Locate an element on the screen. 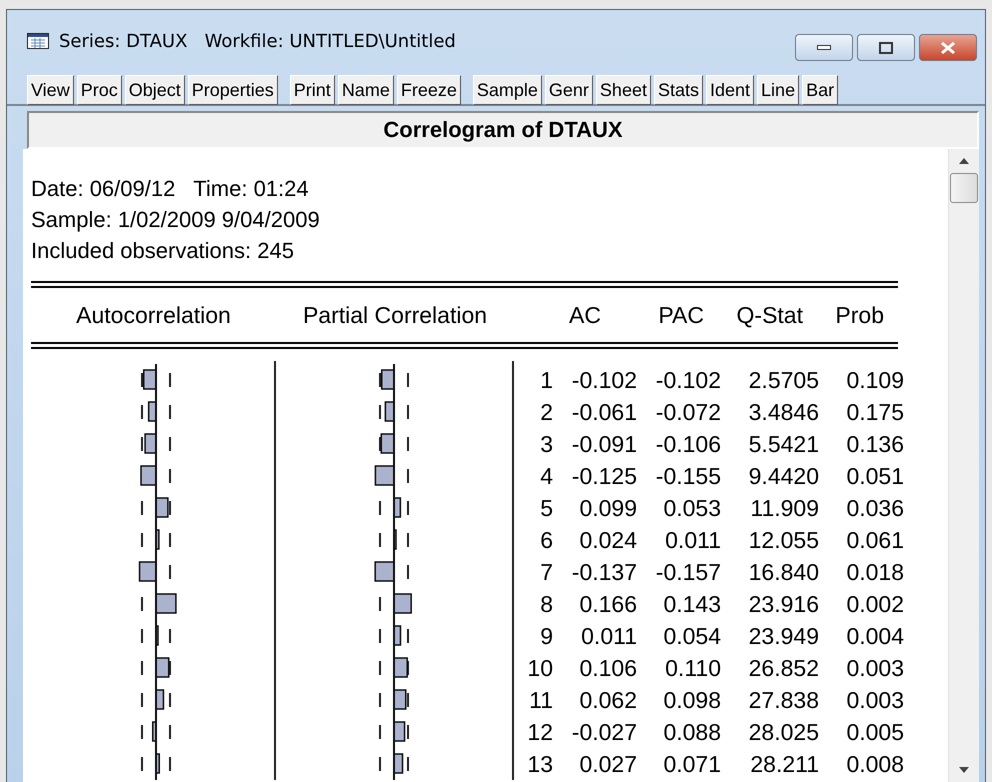 This screenshot has height=782, width=992. table-cell-text: -0.102 is located at coordinates (603, 380).